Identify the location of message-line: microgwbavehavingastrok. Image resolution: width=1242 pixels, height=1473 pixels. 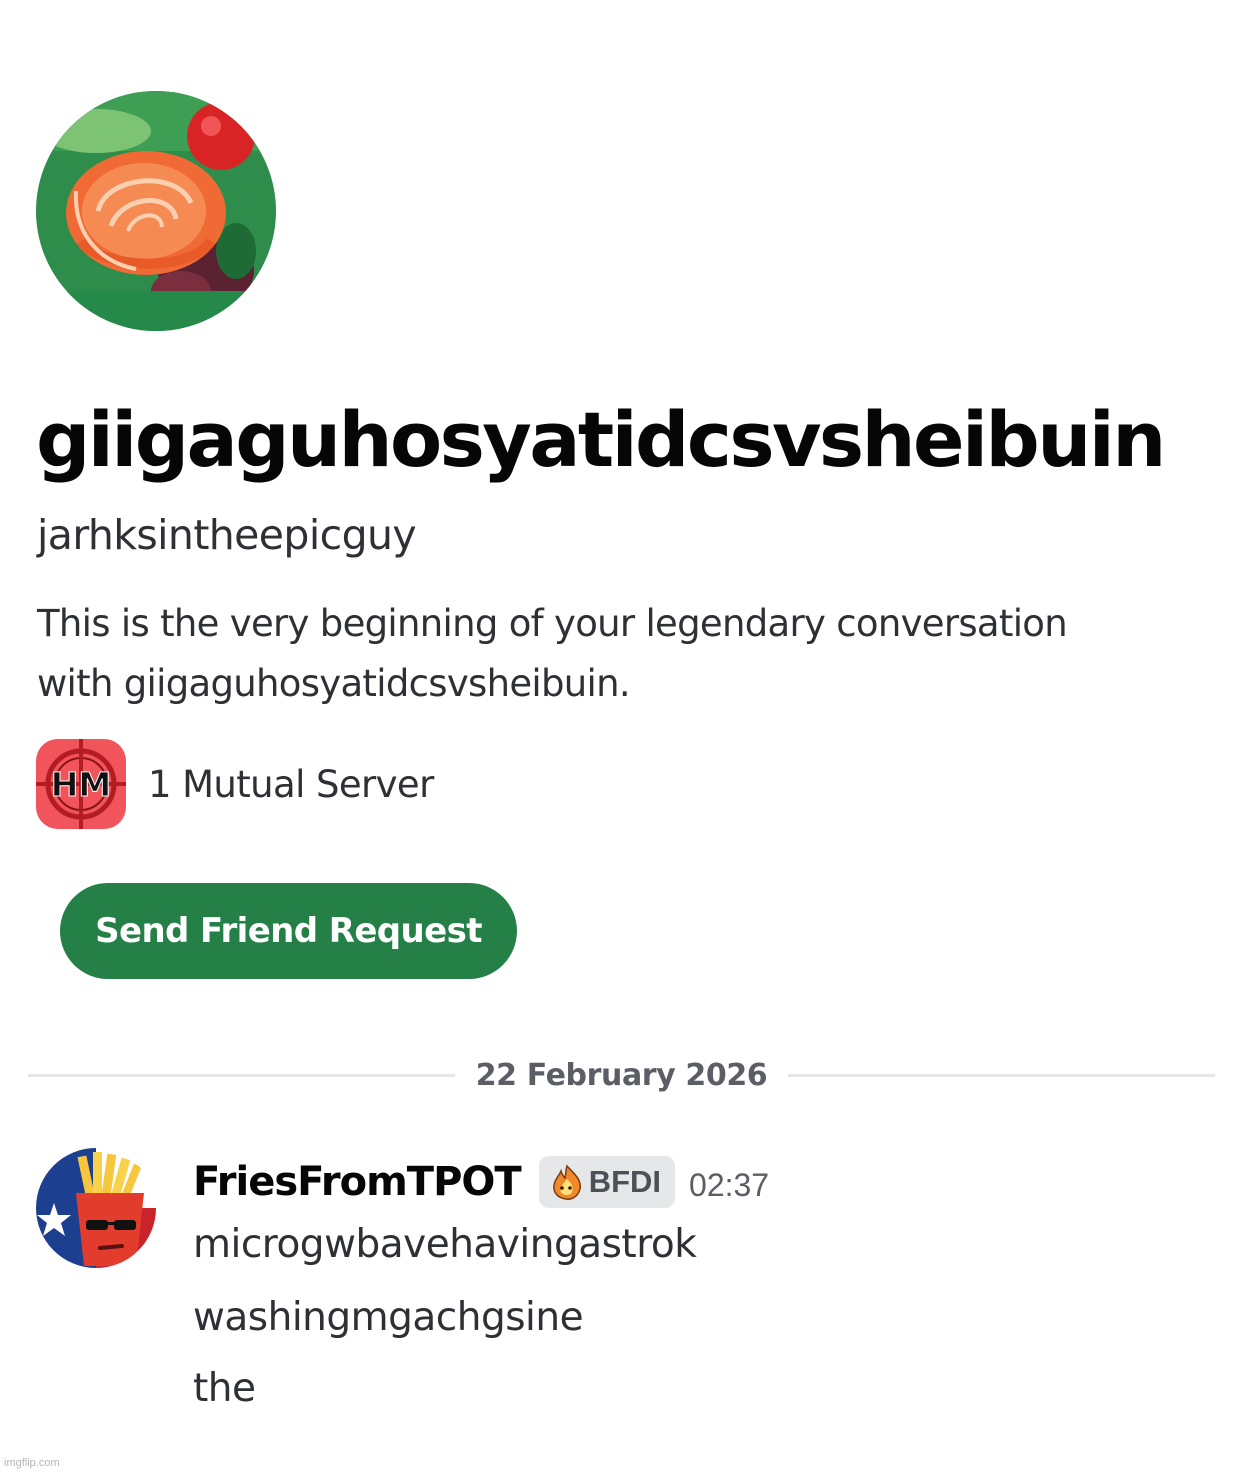
(445, 1244).